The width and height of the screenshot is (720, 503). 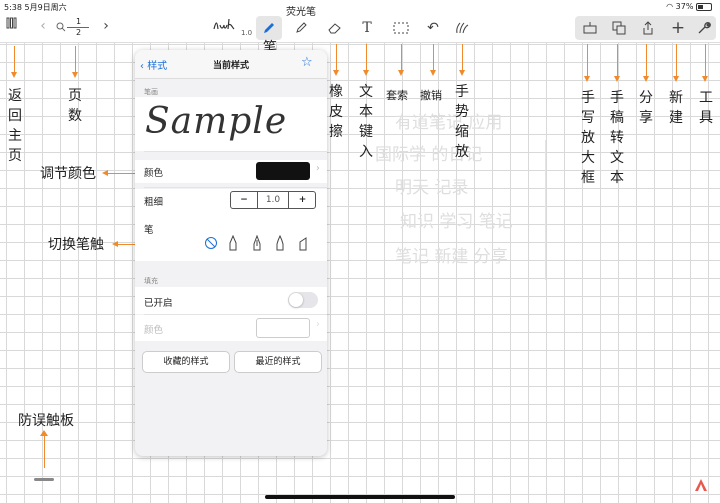 What do you see at coordinates (401, 60) in the screenshot?
I see `arrow-lasso` at bounding box center [401, 60].